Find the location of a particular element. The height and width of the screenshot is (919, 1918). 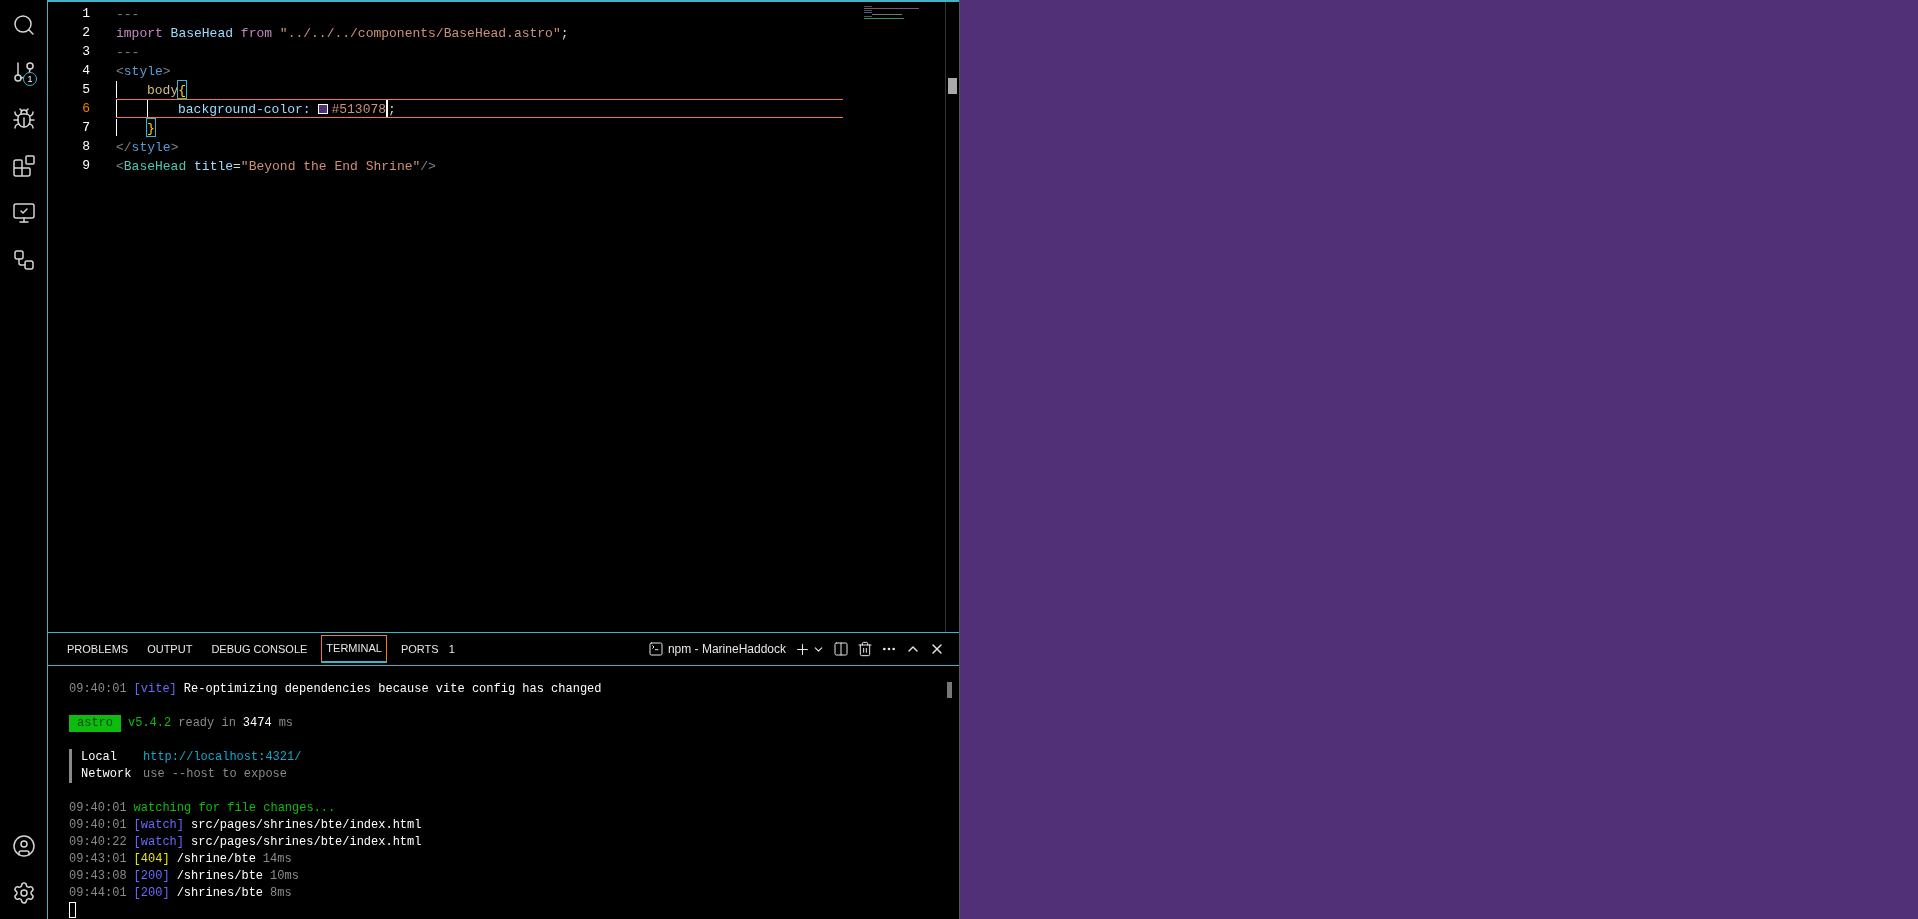

terminal-text: use --host to expose is located at coordinates (215, 774).